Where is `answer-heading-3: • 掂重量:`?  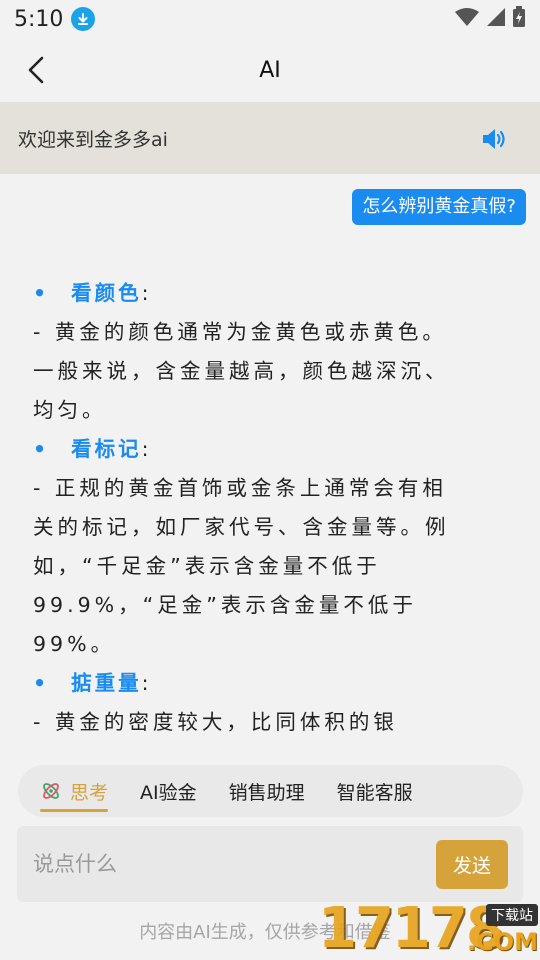
answer-heading-3: • 掂重量: is located at coordinates (93, 683).